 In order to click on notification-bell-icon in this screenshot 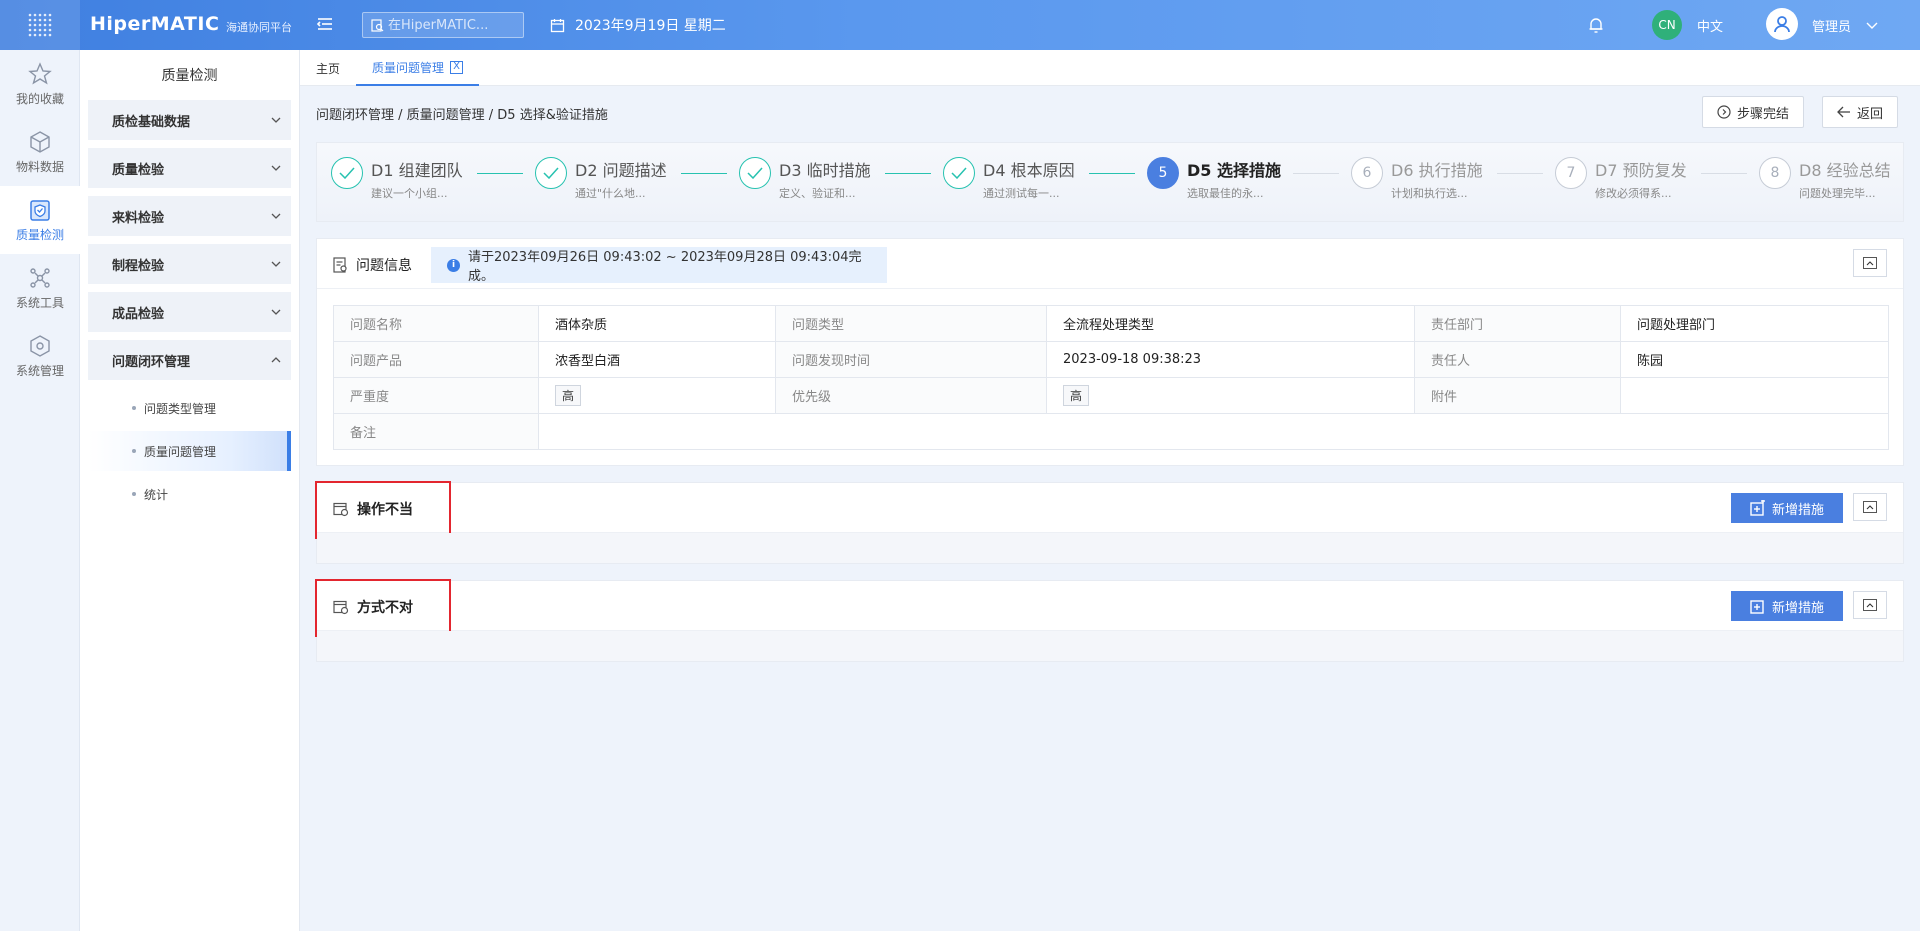, I will do `click(1596, 27)`.